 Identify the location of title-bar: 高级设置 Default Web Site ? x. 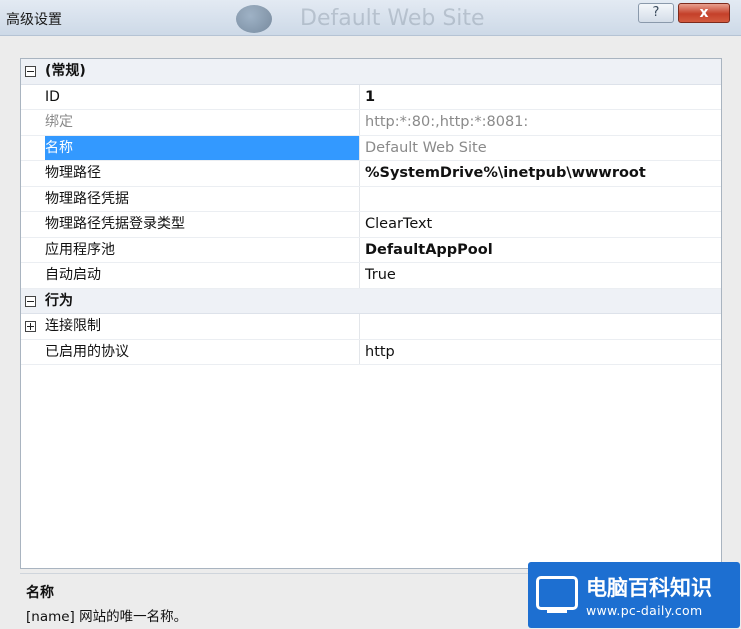
(370, 18).